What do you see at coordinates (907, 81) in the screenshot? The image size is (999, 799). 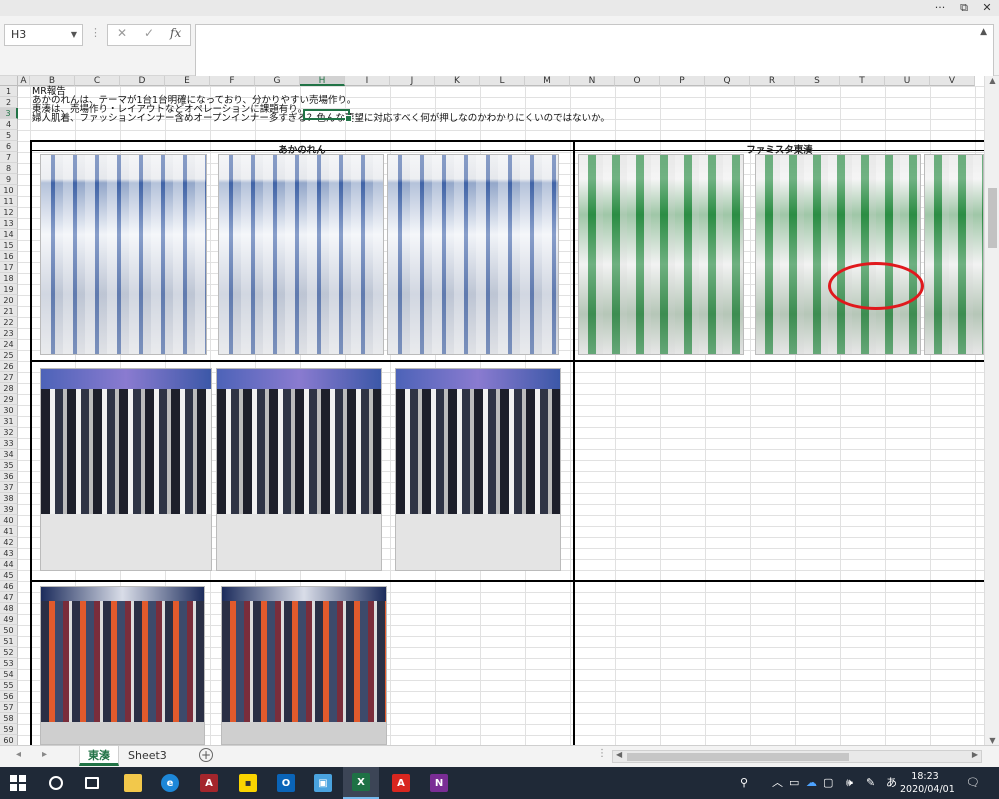 I see `column-header-u: U` at bounding box center [907, 81].